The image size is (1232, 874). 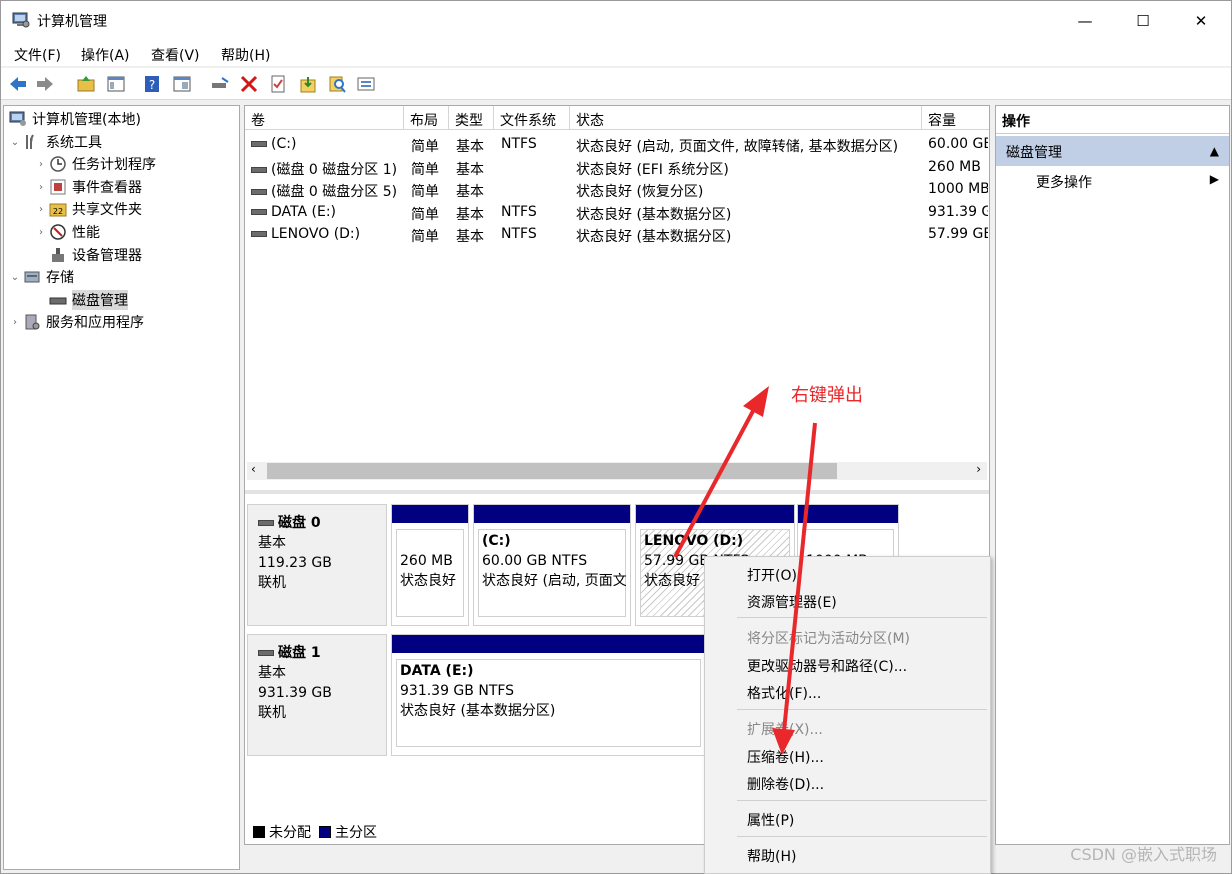 I want to click on table-row: DATA (E:) 简单基本 NTFS 状态良好 (基本数据分区) 931.39 GB, so click(x=617, y=213).